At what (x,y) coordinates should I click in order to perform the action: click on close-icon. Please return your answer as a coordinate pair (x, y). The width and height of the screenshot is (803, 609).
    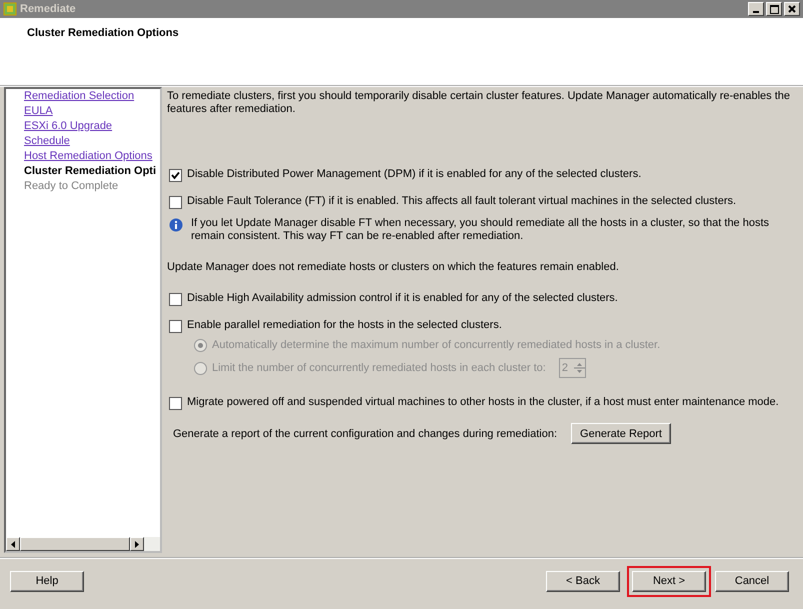
    Looking at the image, I should click on (792, 9).